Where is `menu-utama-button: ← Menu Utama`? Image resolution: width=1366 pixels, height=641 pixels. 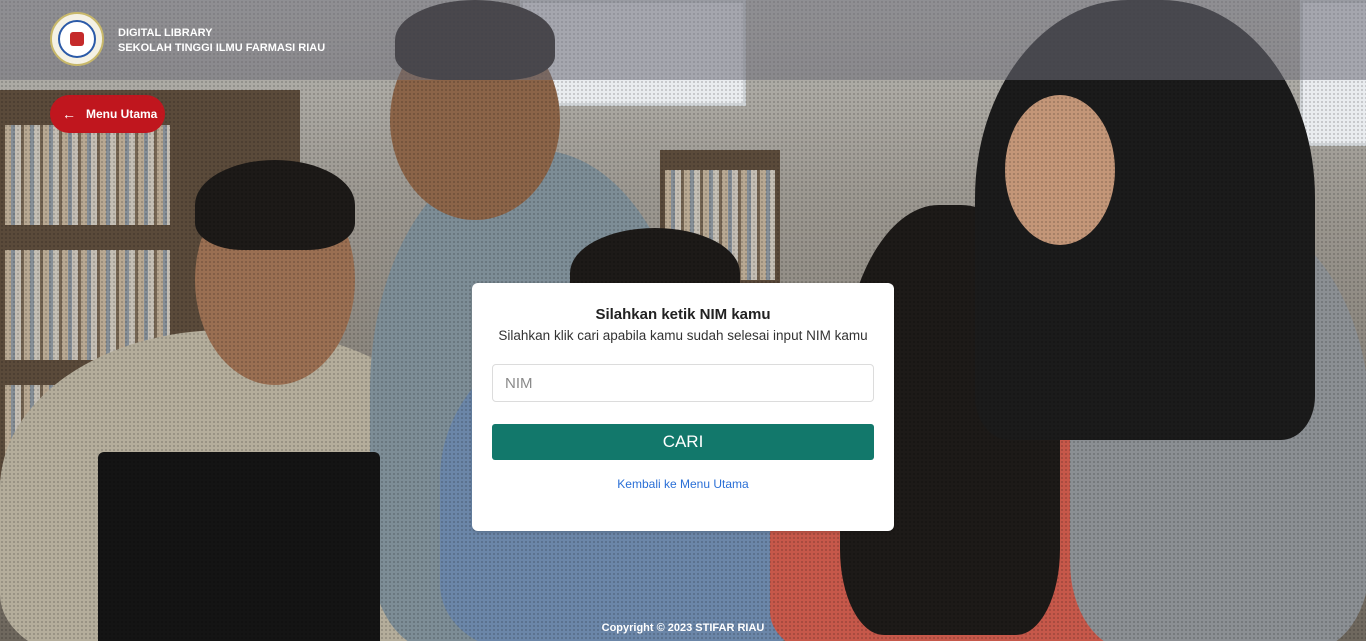 menu-utama-button: ← Menu Utama is located at coordinates (107, 114).